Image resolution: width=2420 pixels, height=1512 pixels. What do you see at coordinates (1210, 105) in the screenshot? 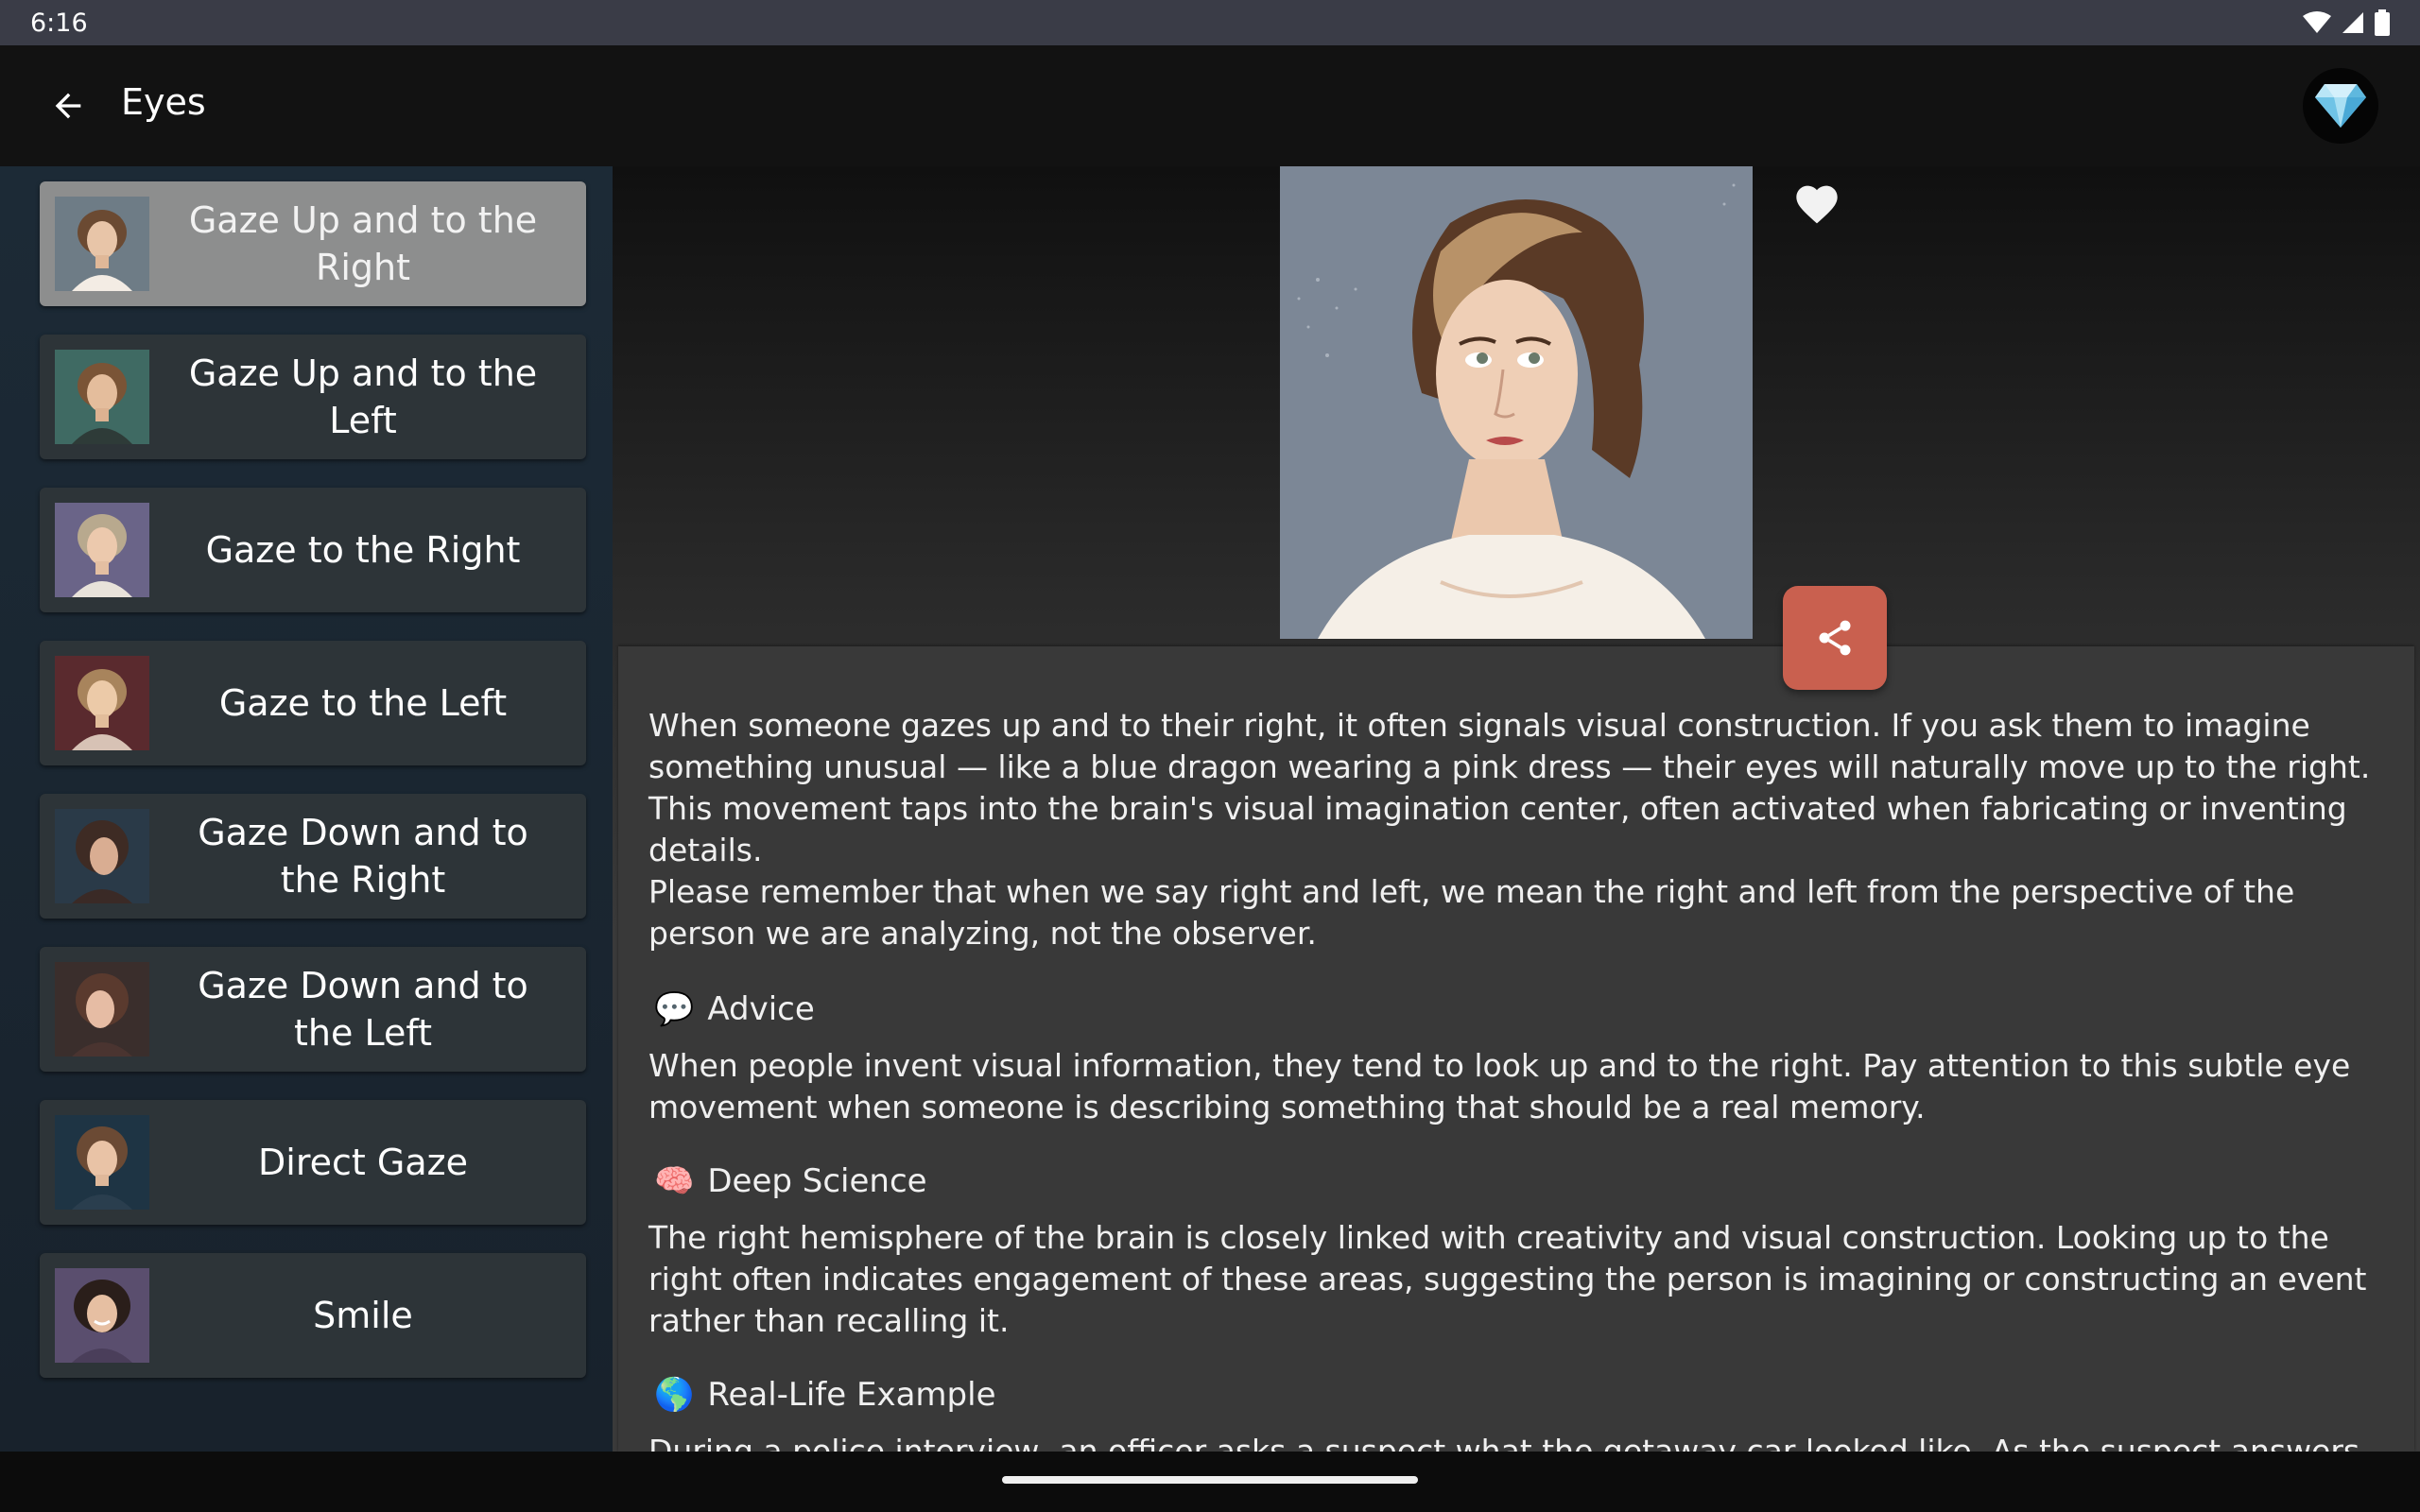
I see `app-bar: Eyes` at bounding box center [1210, 105].